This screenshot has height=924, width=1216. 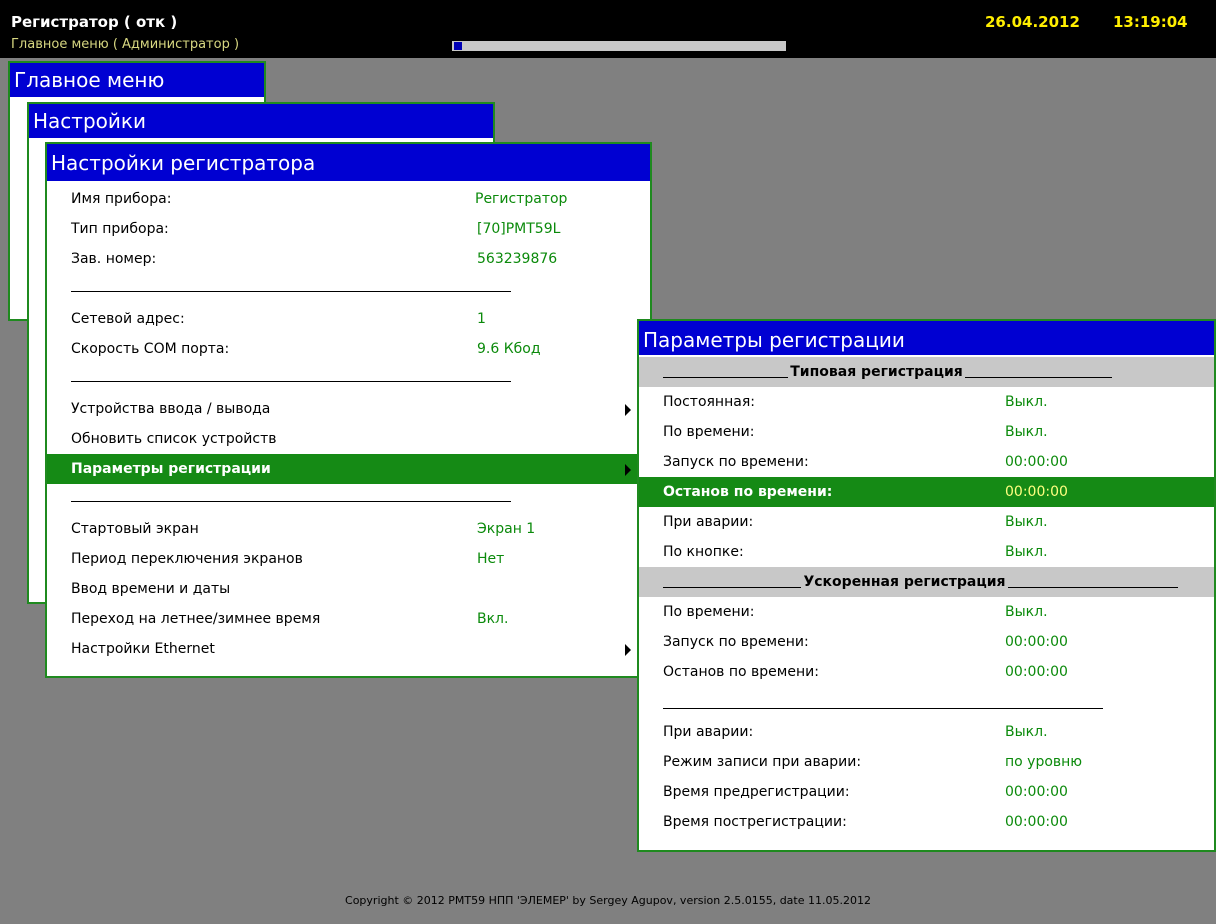 What do you see at coordinates (506, 529) in the screenshot?
I see `menu-item-value: Экран 1` at bounding box center [506, 529].